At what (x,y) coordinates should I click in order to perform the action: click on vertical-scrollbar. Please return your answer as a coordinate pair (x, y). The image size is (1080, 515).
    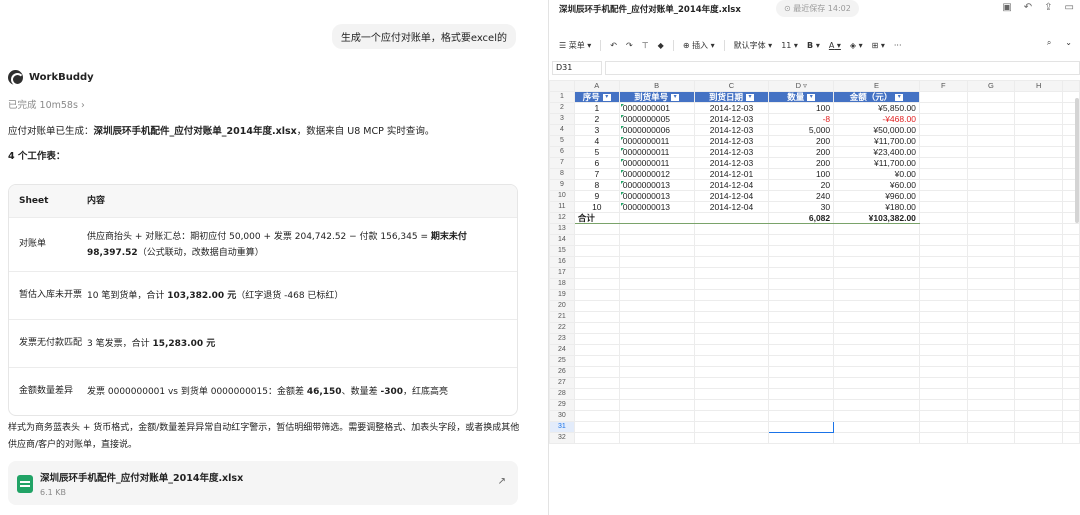
    Looking at the image, I should click on (1077, 160).